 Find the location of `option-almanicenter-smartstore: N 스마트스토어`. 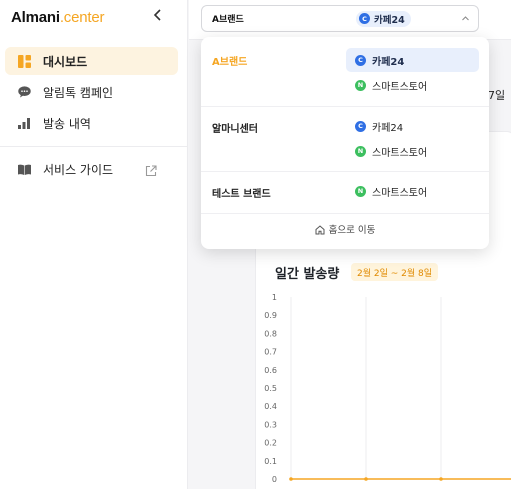

option-almanicenter-smartstore: N 스마트스토어 is located at coordinates (412, 151).